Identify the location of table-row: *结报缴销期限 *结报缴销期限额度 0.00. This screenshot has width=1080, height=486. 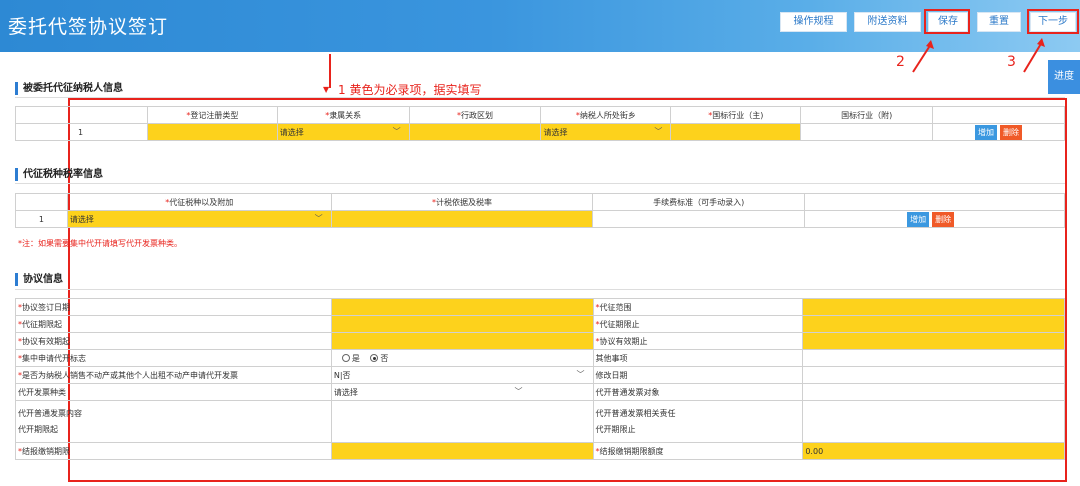
(540, 451).